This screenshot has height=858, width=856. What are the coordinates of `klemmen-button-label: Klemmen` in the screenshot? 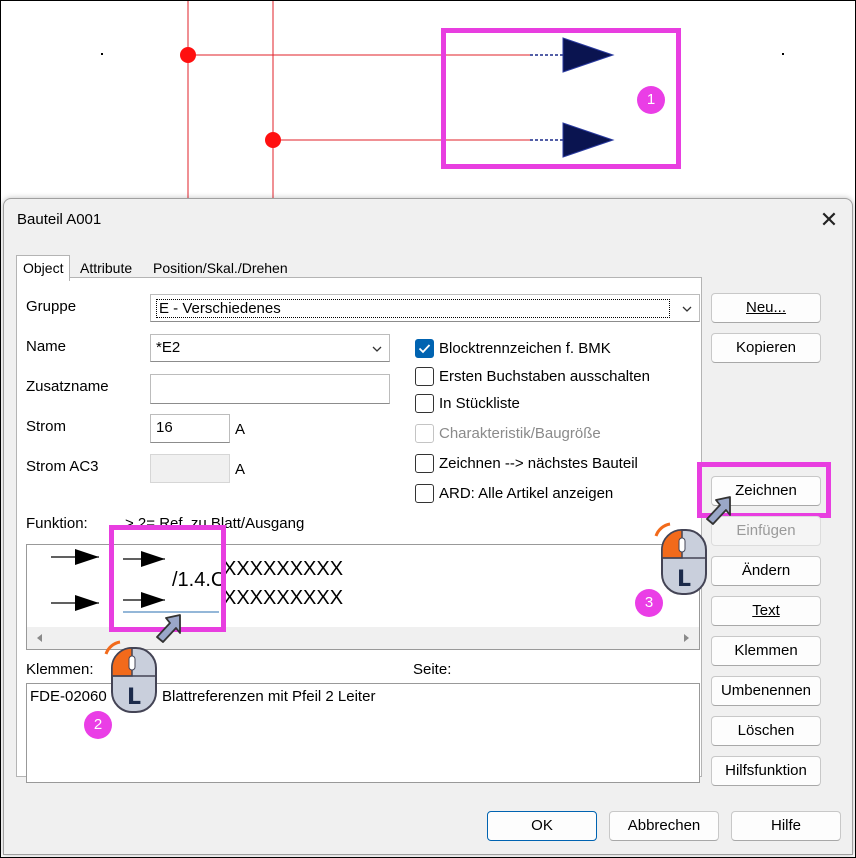 It's located at (766, 650).